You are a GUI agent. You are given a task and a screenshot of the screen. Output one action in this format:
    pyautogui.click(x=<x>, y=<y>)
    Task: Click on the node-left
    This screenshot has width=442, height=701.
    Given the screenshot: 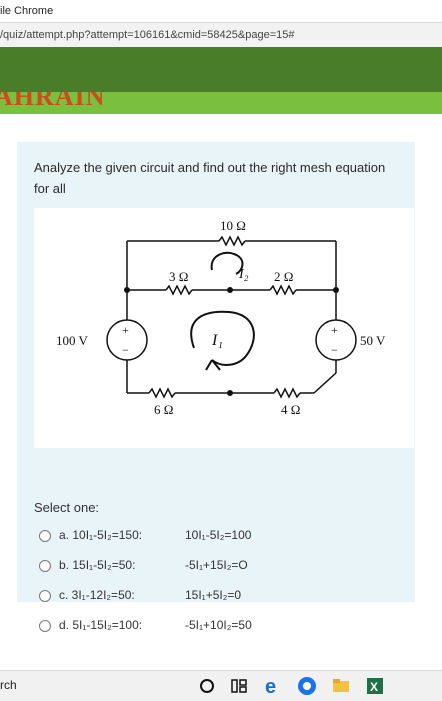 What is the action you would take?
    pyautogui.click(x=127, y=290)
    